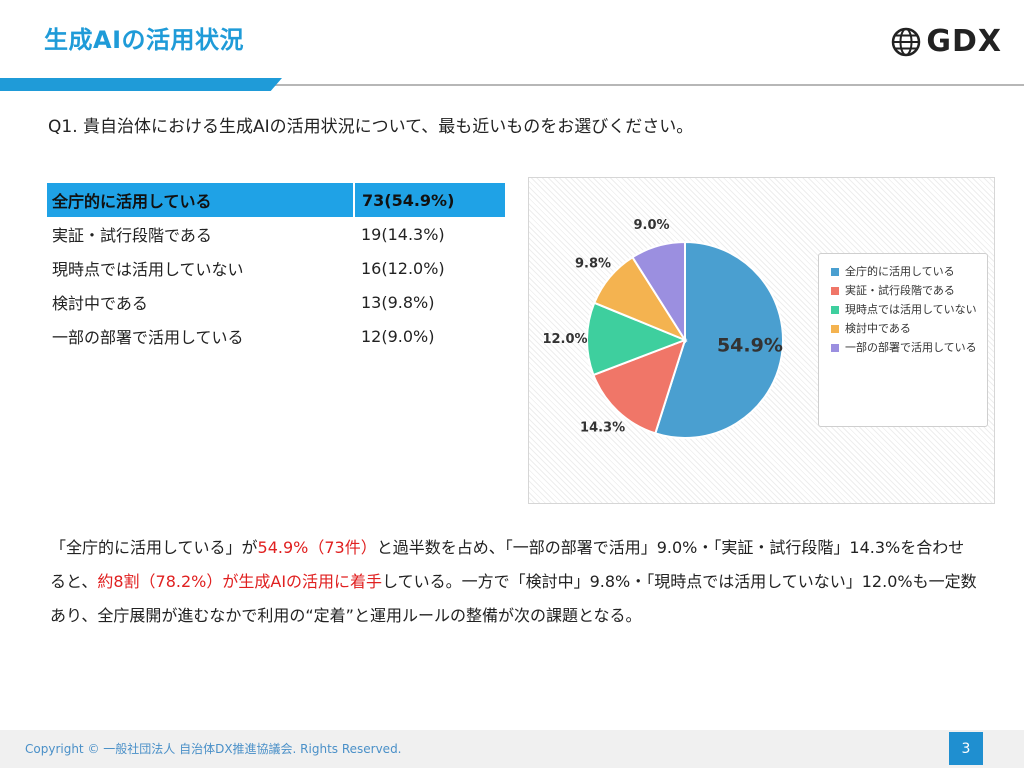 The width and height of the screenshot is (1024, 768). Describe the element at coordinates (403, 234) in the screenshot. I see `row-value: 19(14.3%)` at that location.